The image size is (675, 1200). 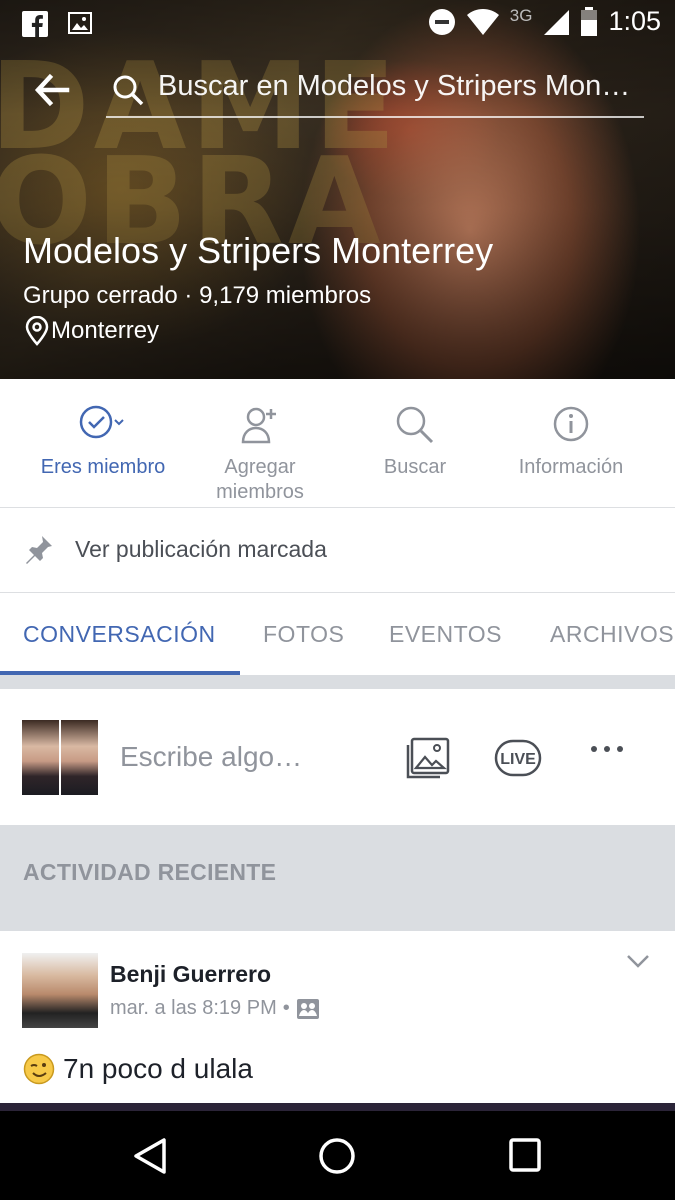 What do you see at coordinates (258, 251) in the screenshot?
I see `group-title: Modelos y Stripers Monterrey` at bounding box center [258, 251].